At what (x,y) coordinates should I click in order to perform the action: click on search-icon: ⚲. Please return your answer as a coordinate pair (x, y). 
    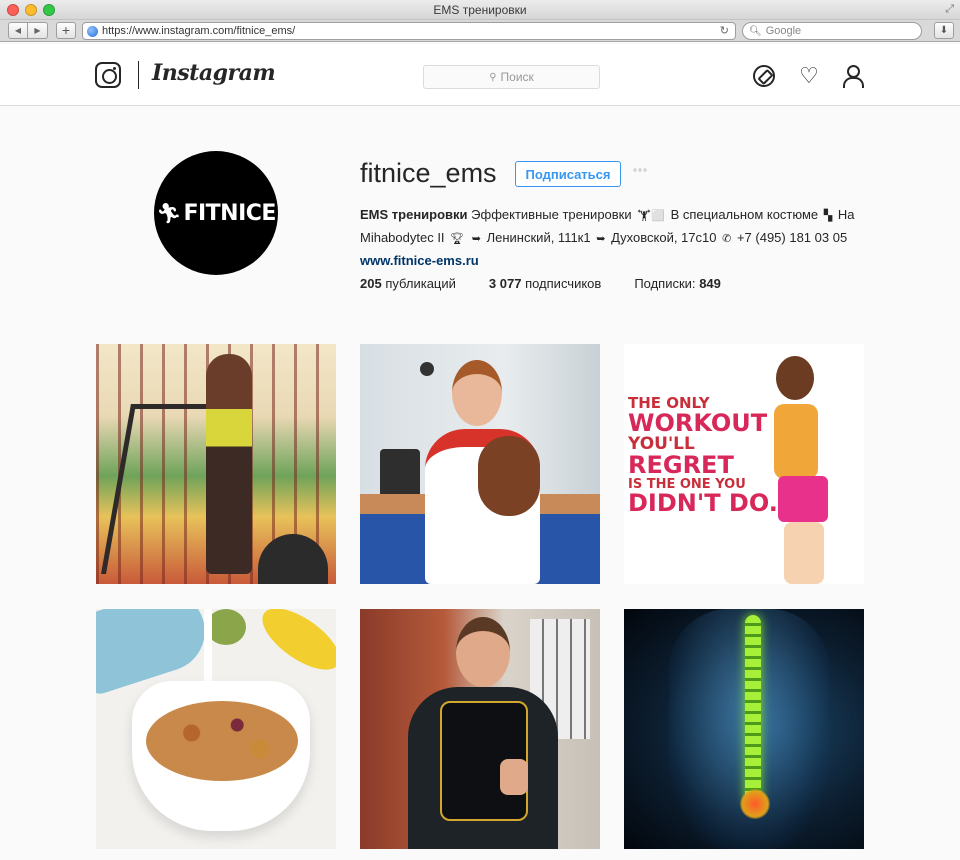
    Looking at the image, I should click on (493, 77).